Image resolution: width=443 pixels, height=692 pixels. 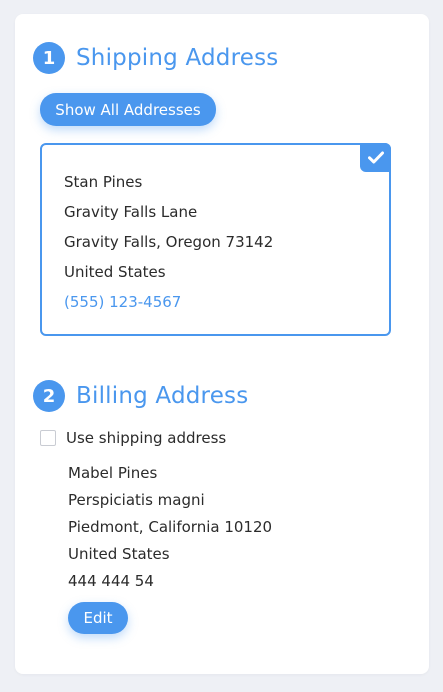 I want to click on shipping-name: Stan Pines, so click(x=103, y=182).